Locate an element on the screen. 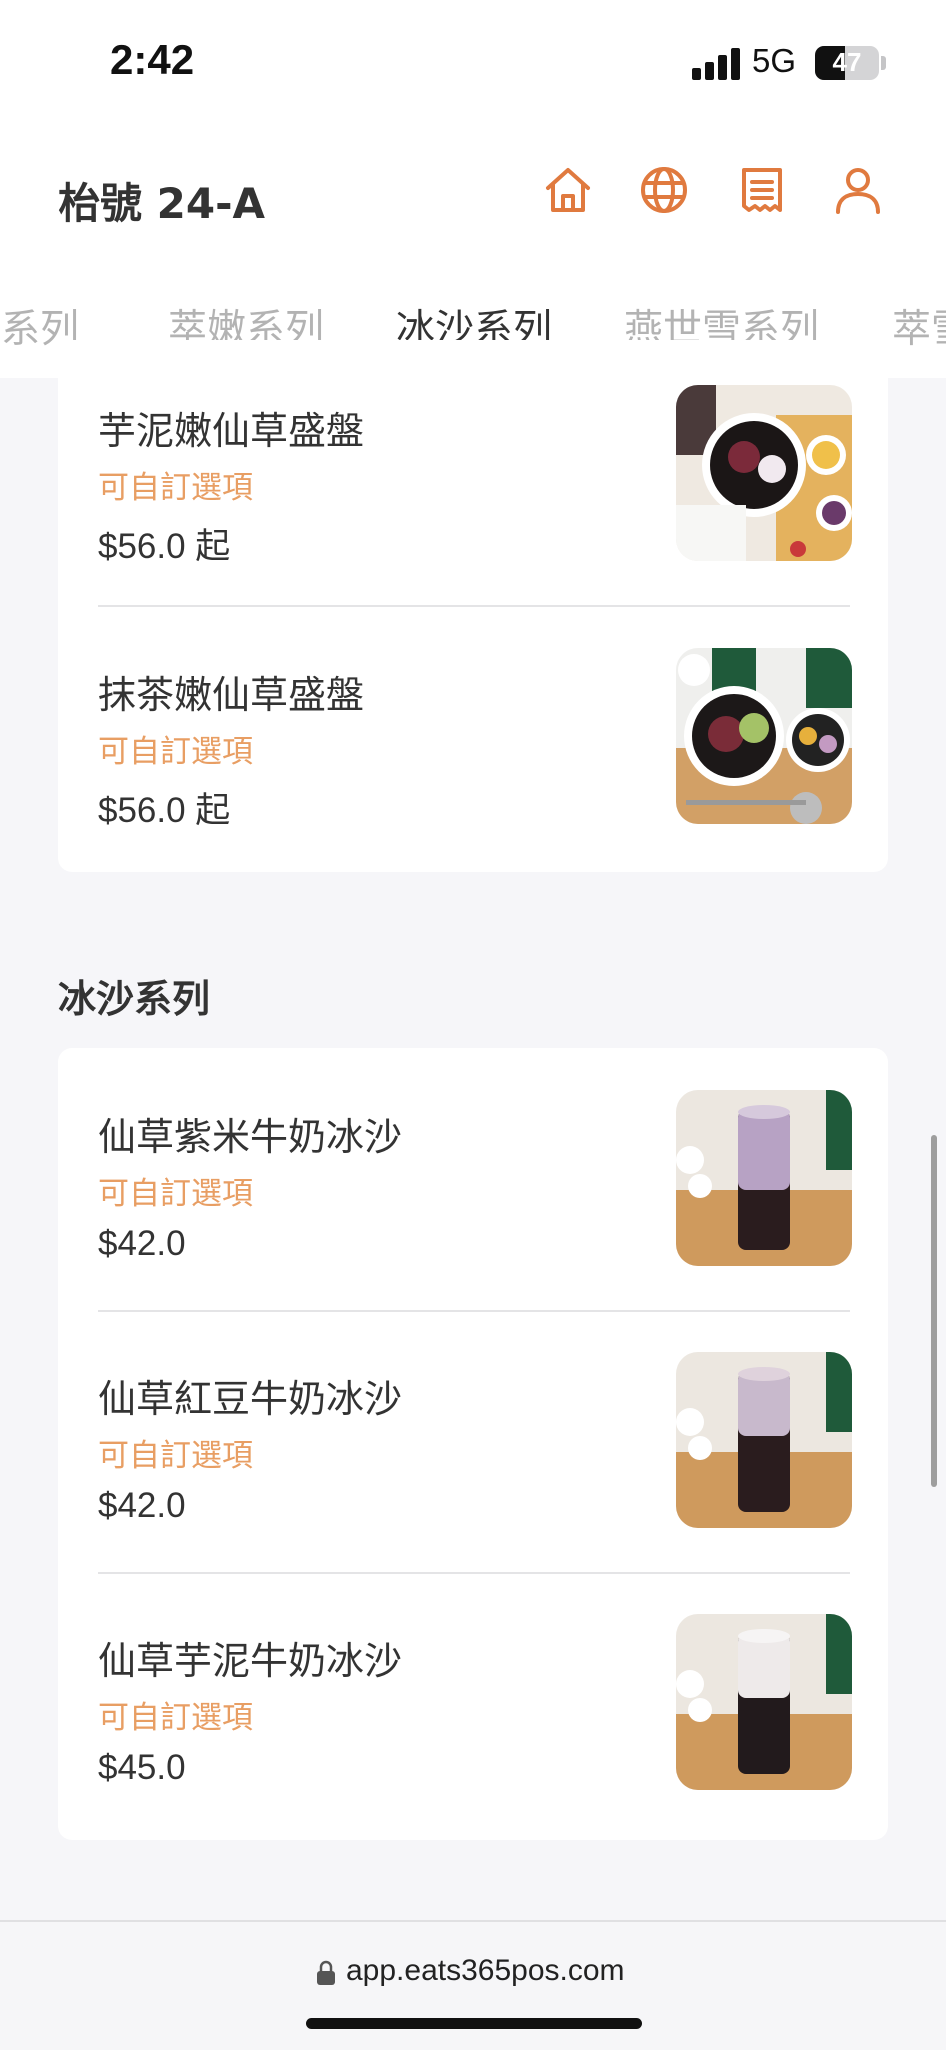 This screenshot has height=2050, width=946. home-icon is located at coordinates (568, 190).